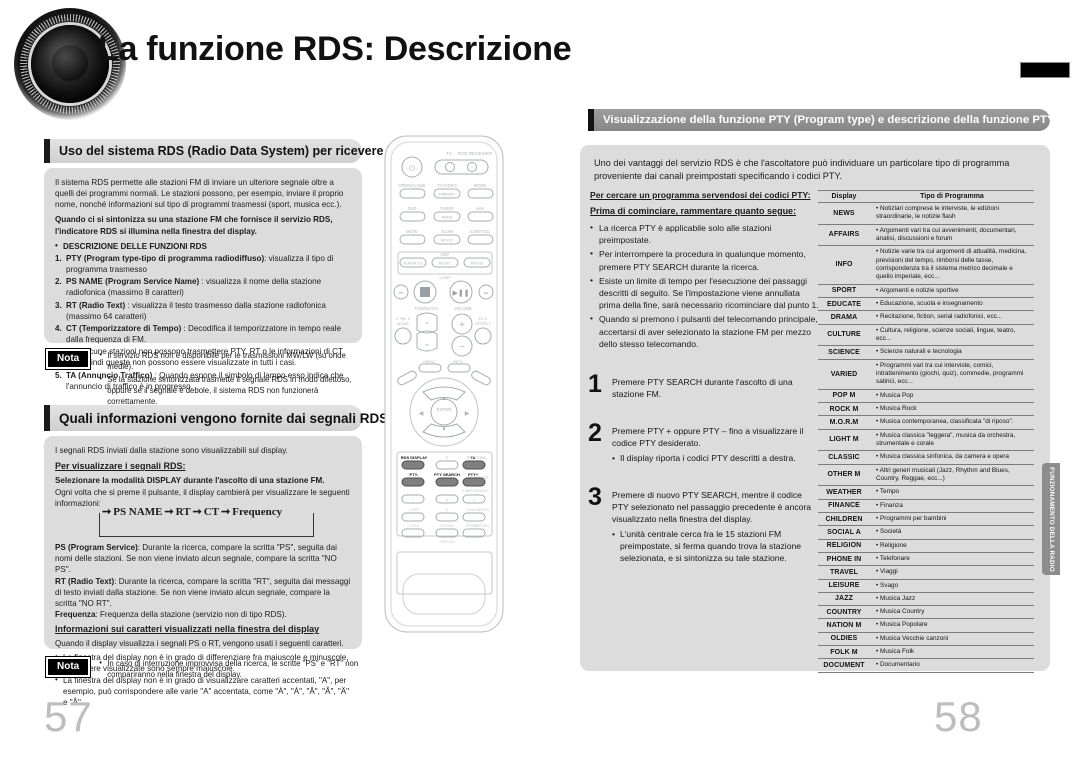  What do you see at coordinates (958, 716) in the screenshot?
I see `page-number-right: 58` at bounding box center [958, 716].